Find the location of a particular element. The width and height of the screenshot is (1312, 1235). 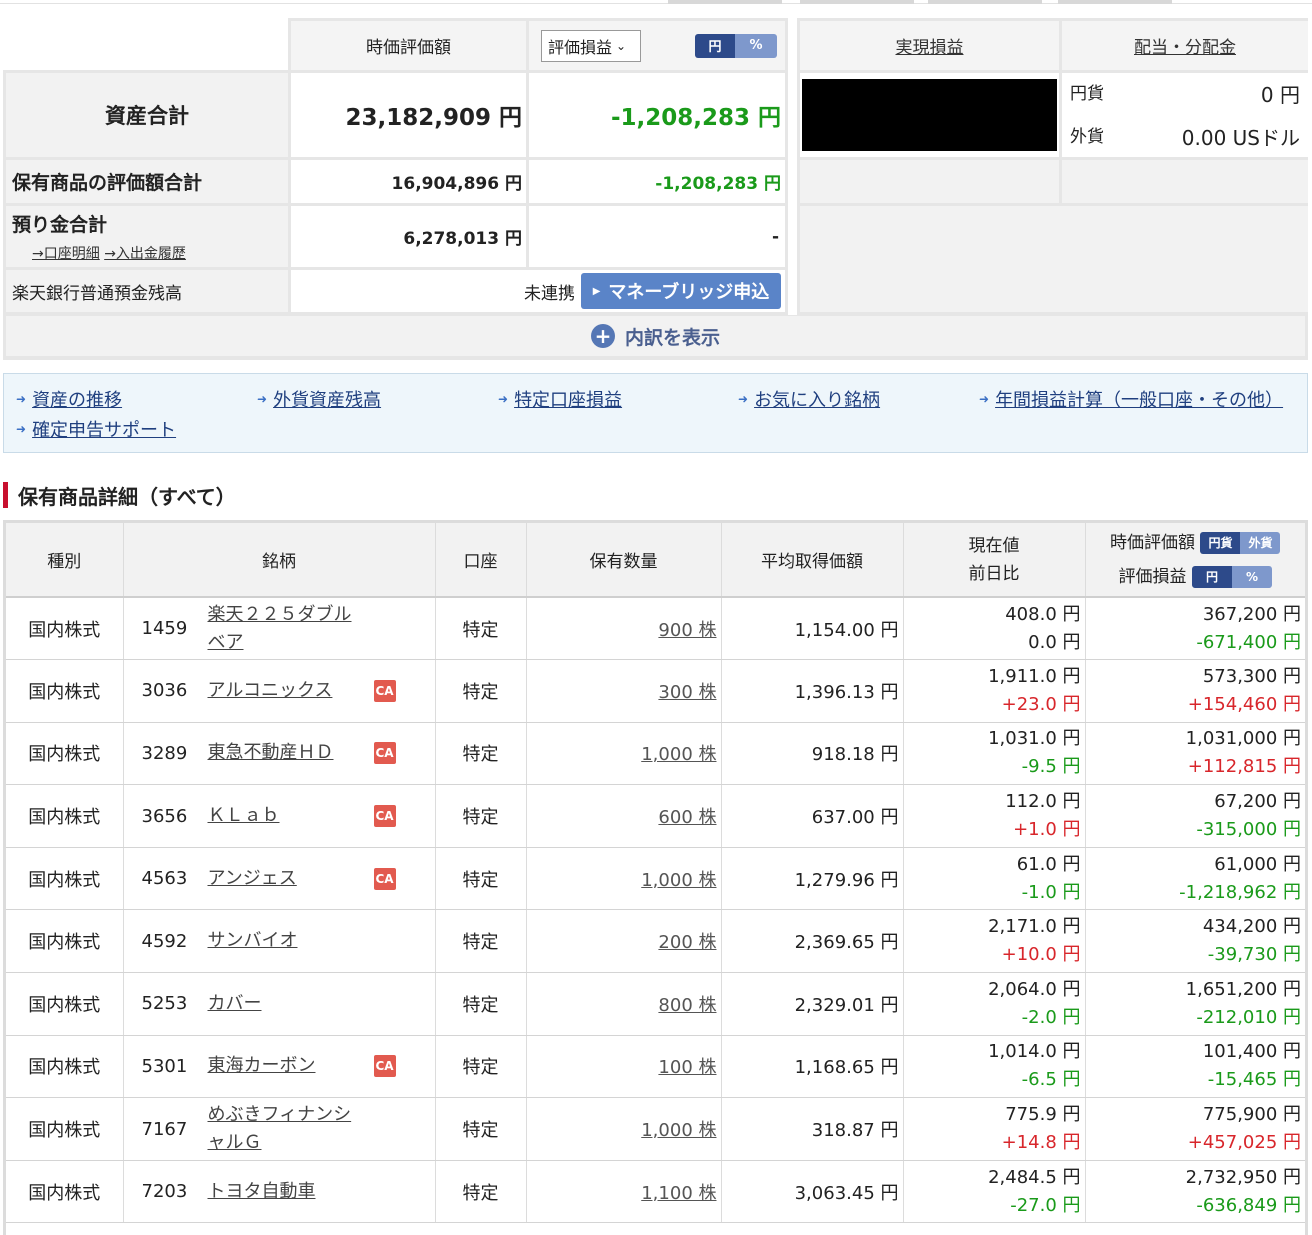

row-pl: +457,025 円 is located at coordinates (1244, 1143).